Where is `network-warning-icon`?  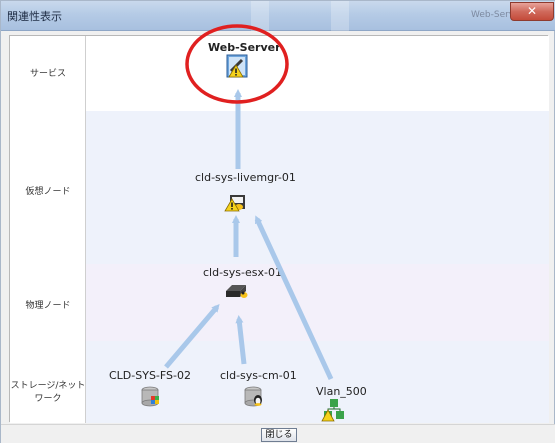
network-warning-icon is located at coordinates (332, 410).